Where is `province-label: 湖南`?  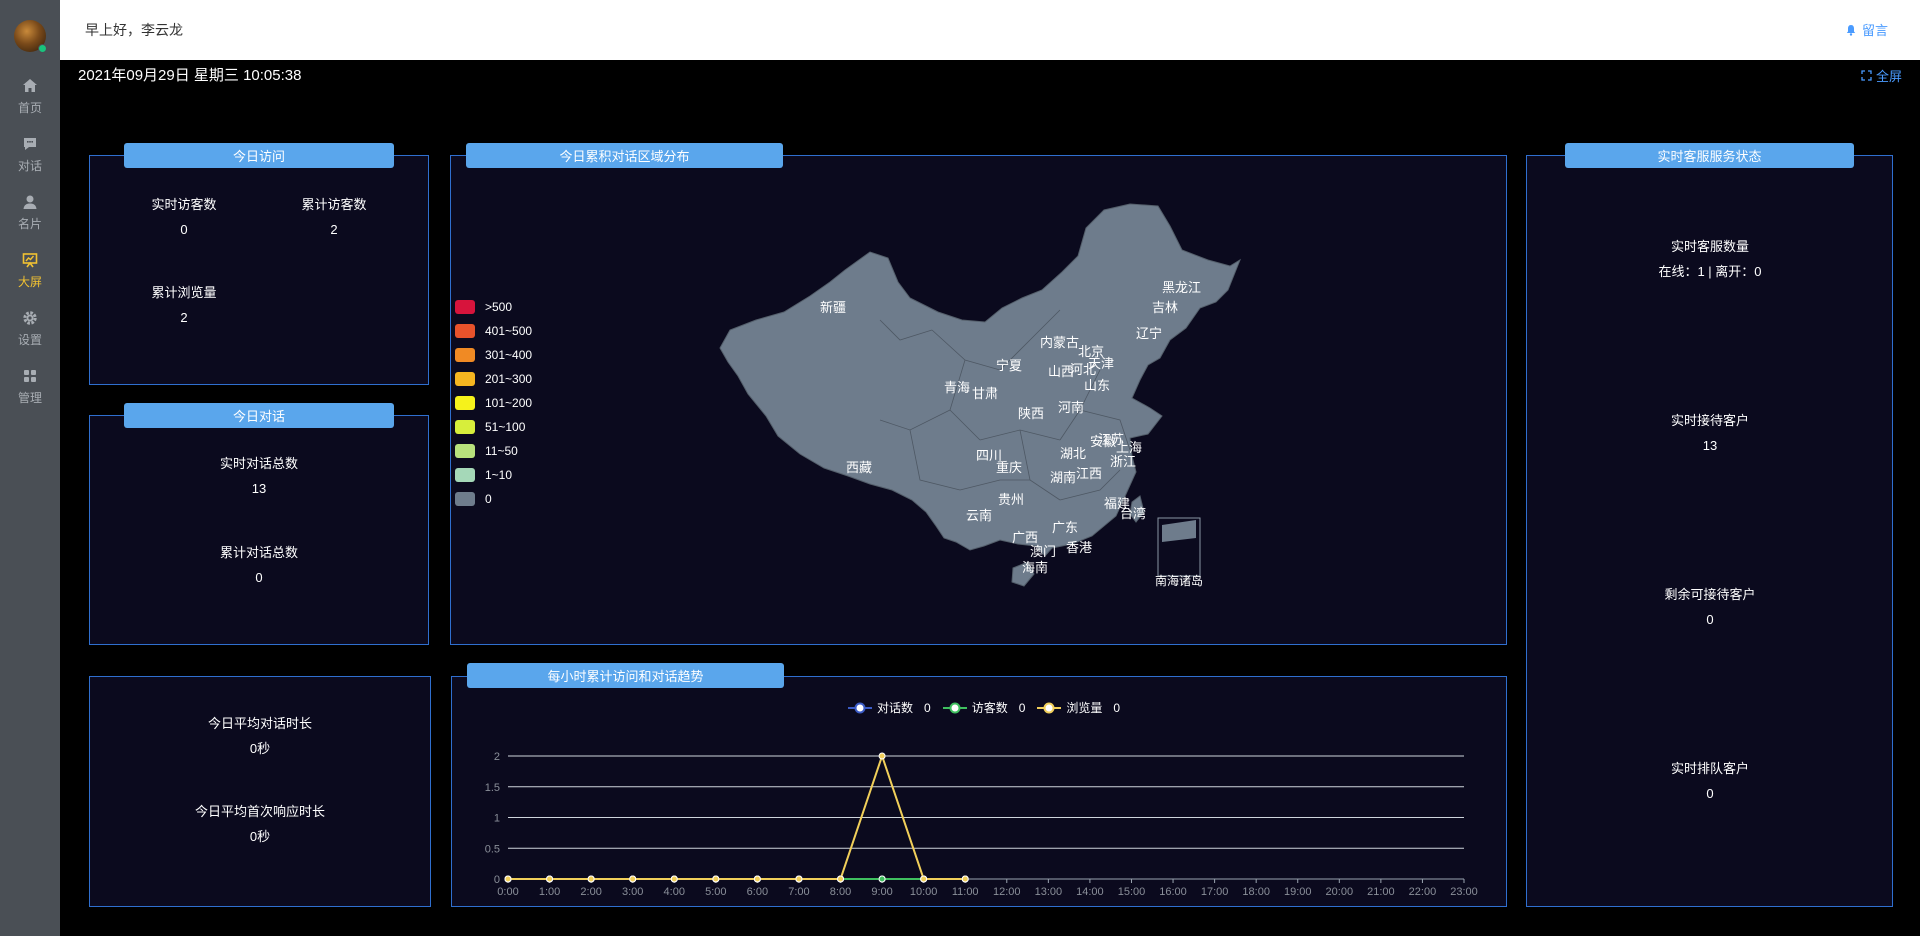 province-label: 湖南 is located at coordinates (1063, 477).